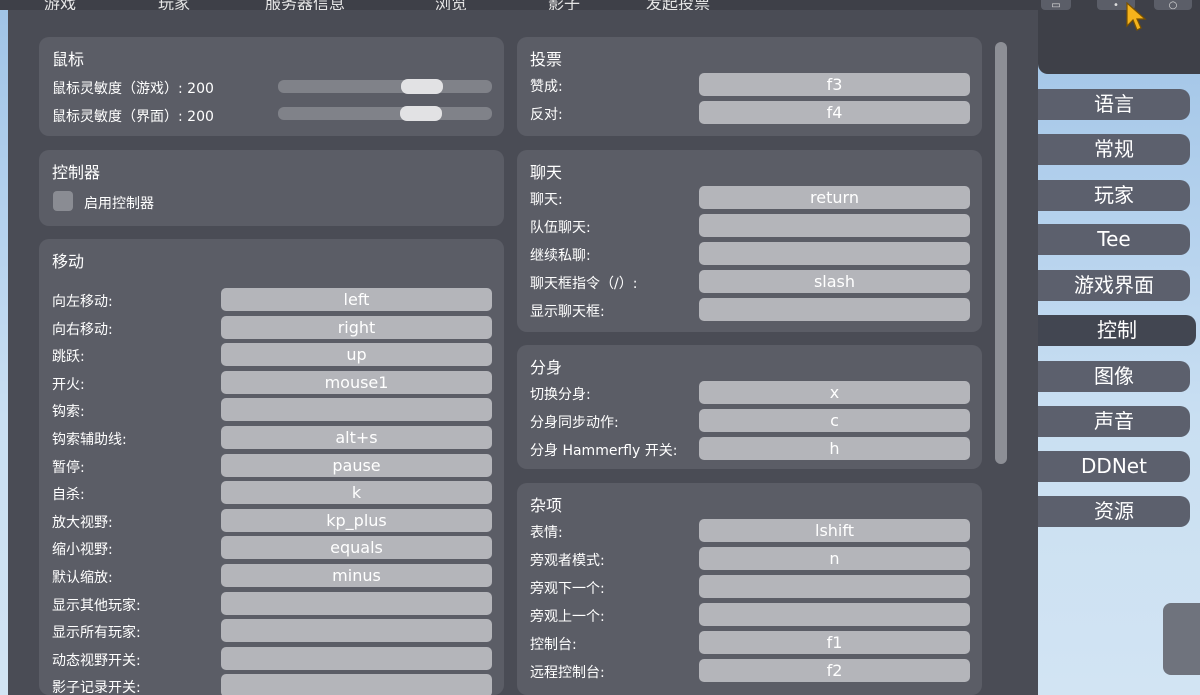 The image size is (1200, 695). What do you see at coordinates (546, 505) in the screenshot?
I see `section-title: 杂项` at bounding box center [546, 505].